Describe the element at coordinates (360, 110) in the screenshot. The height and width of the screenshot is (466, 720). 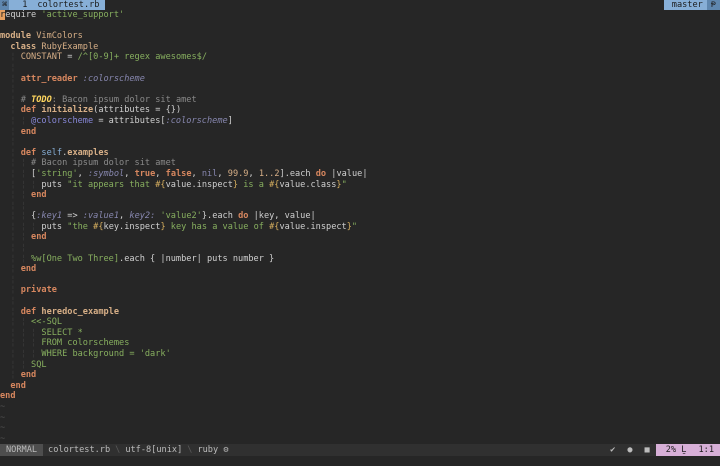
I see `code-line: ¦ def initialize(attributes = {})` at that location.